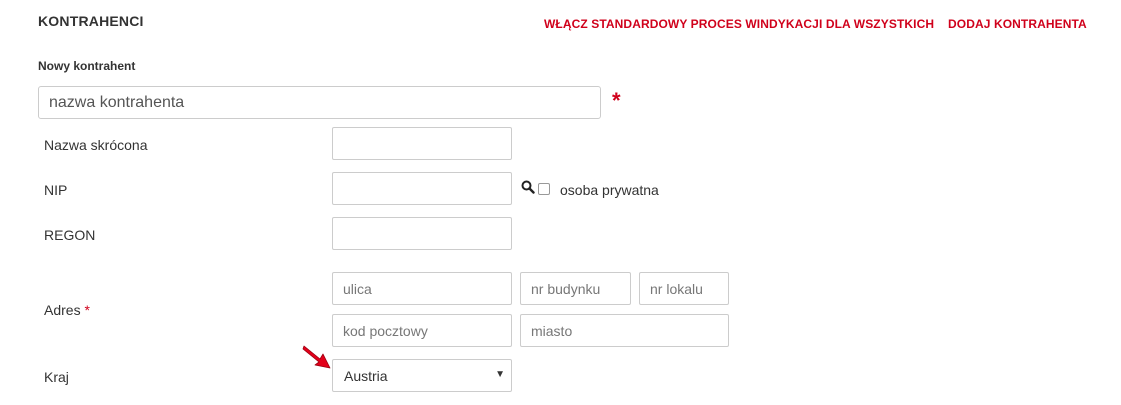 Image resolution: width=1121 pixels, height=405 pixels. What do you see at coordinates (70, 235) in the screenshot?
I see `regon-label: REGON` at bounding box center [70, 235].